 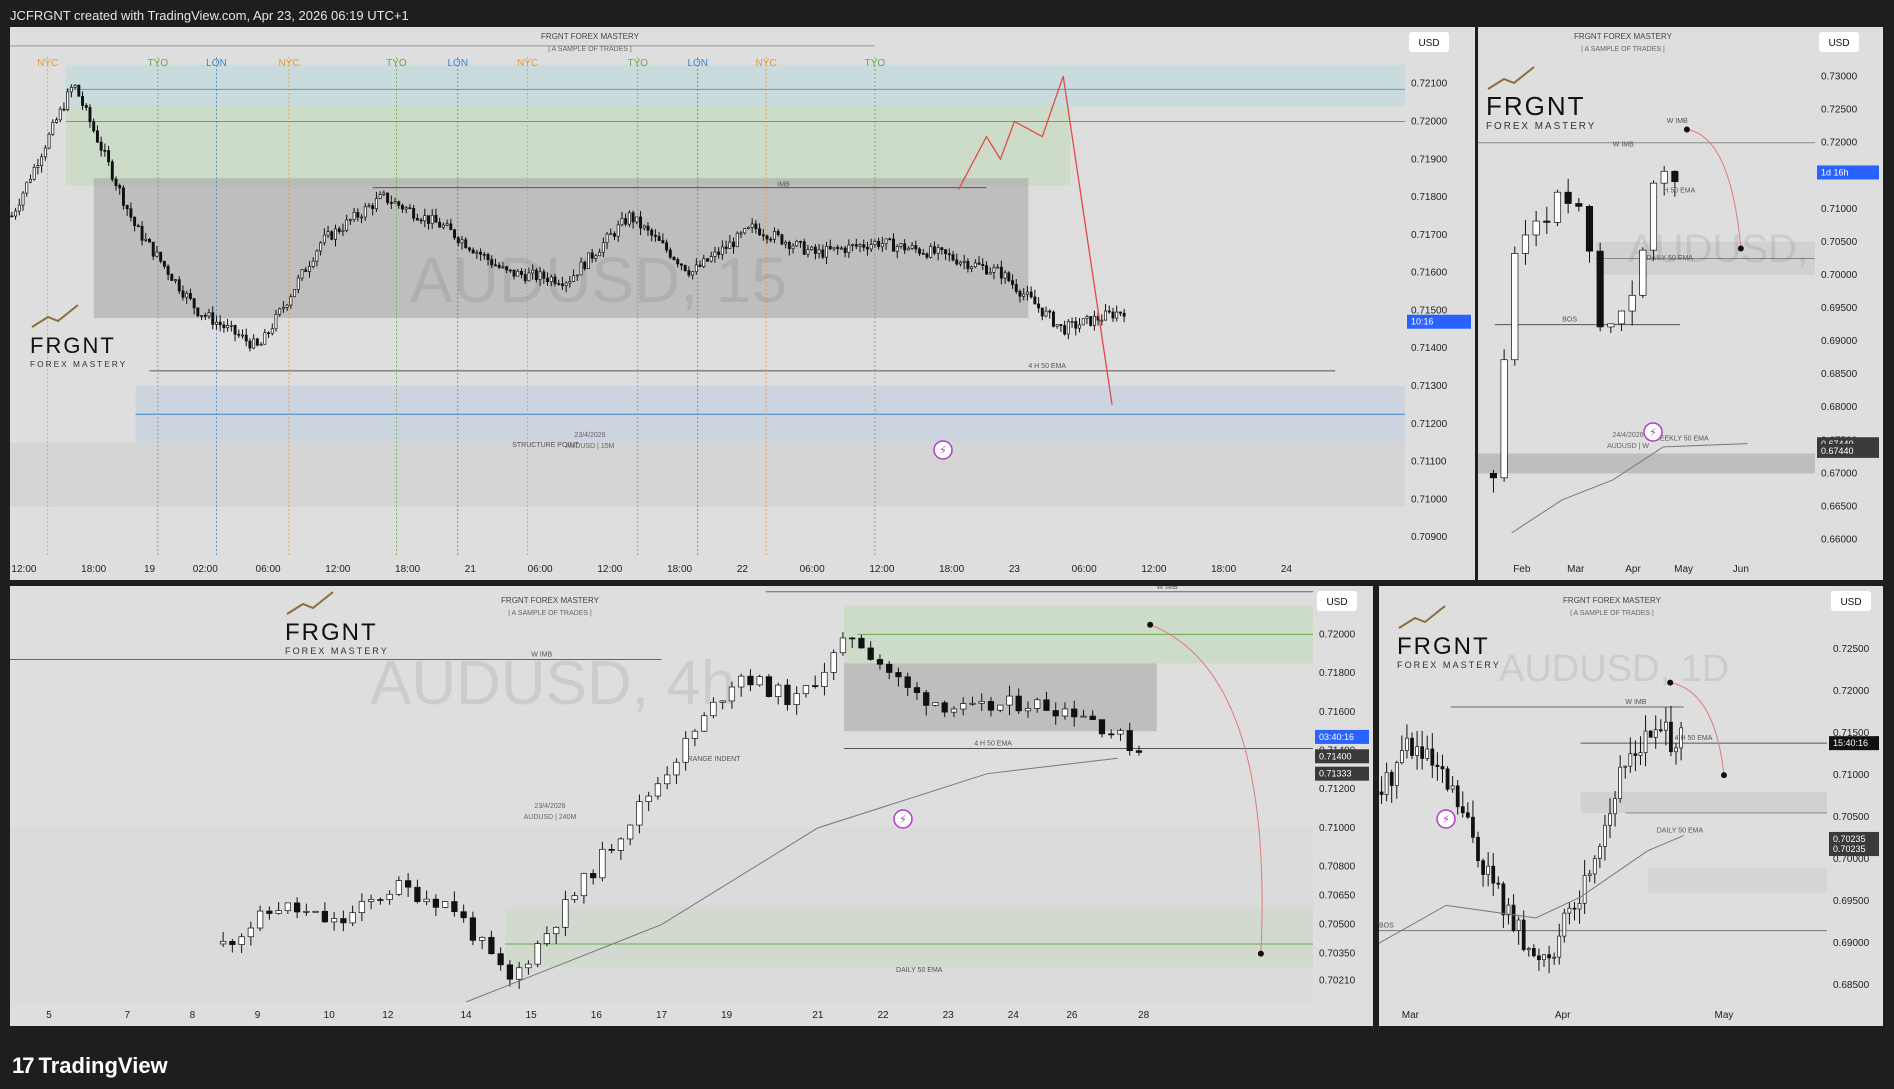 I want to click on price-tick-label: 0.72000, so click(x=1839, y=143).